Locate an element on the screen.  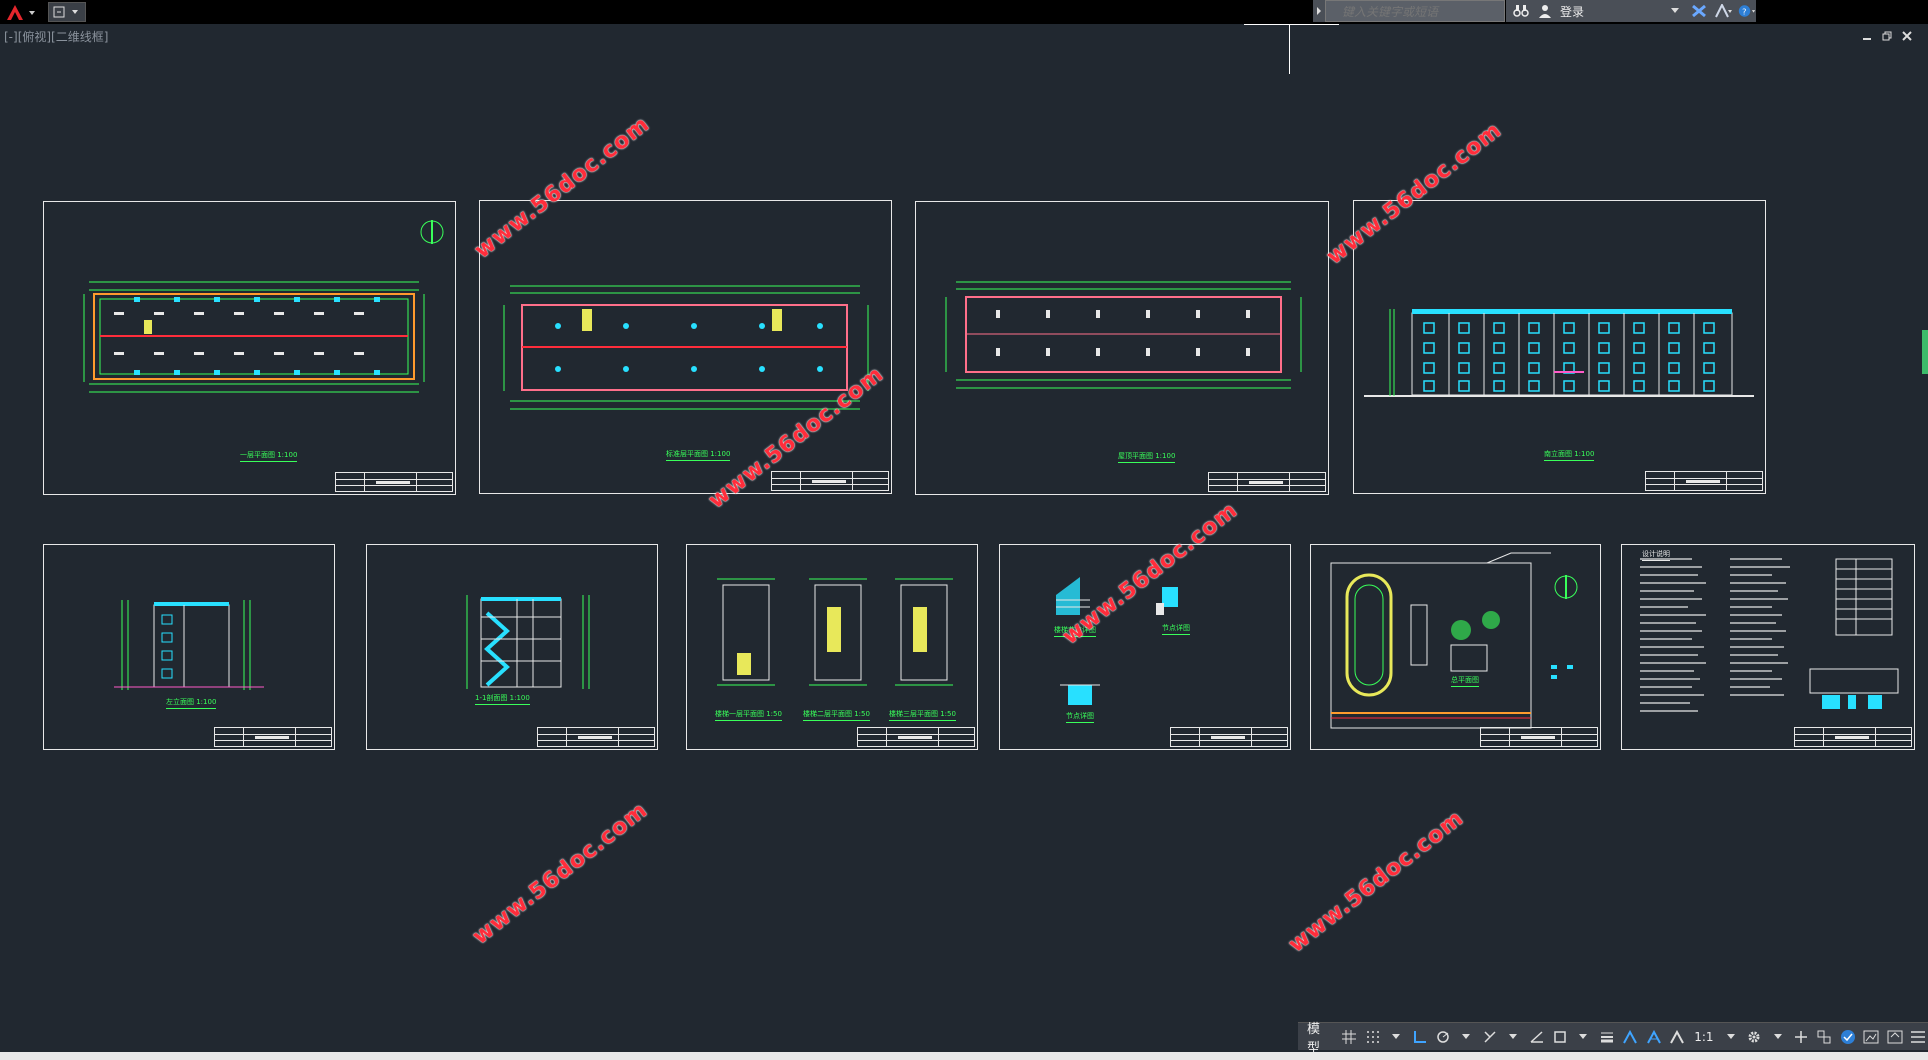
drawing-caption: 1-1剖面图 1:100 is located at coordinates (502, 699).